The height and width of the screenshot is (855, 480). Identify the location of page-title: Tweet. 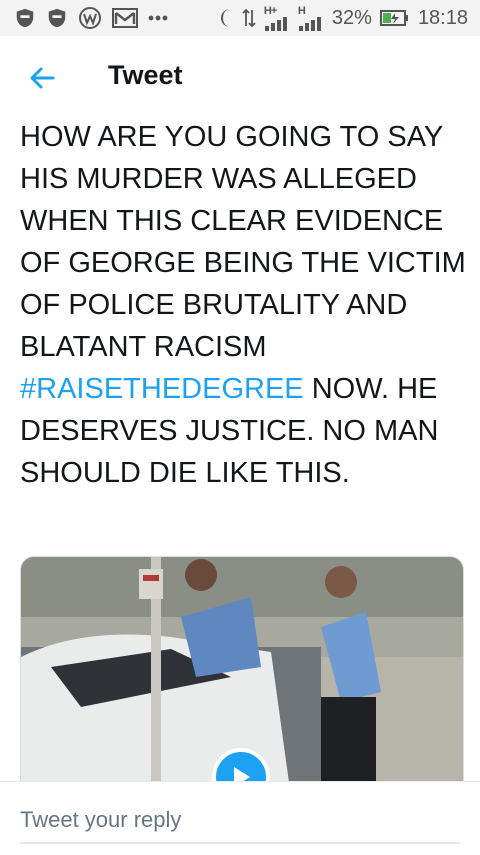
(145, 75).